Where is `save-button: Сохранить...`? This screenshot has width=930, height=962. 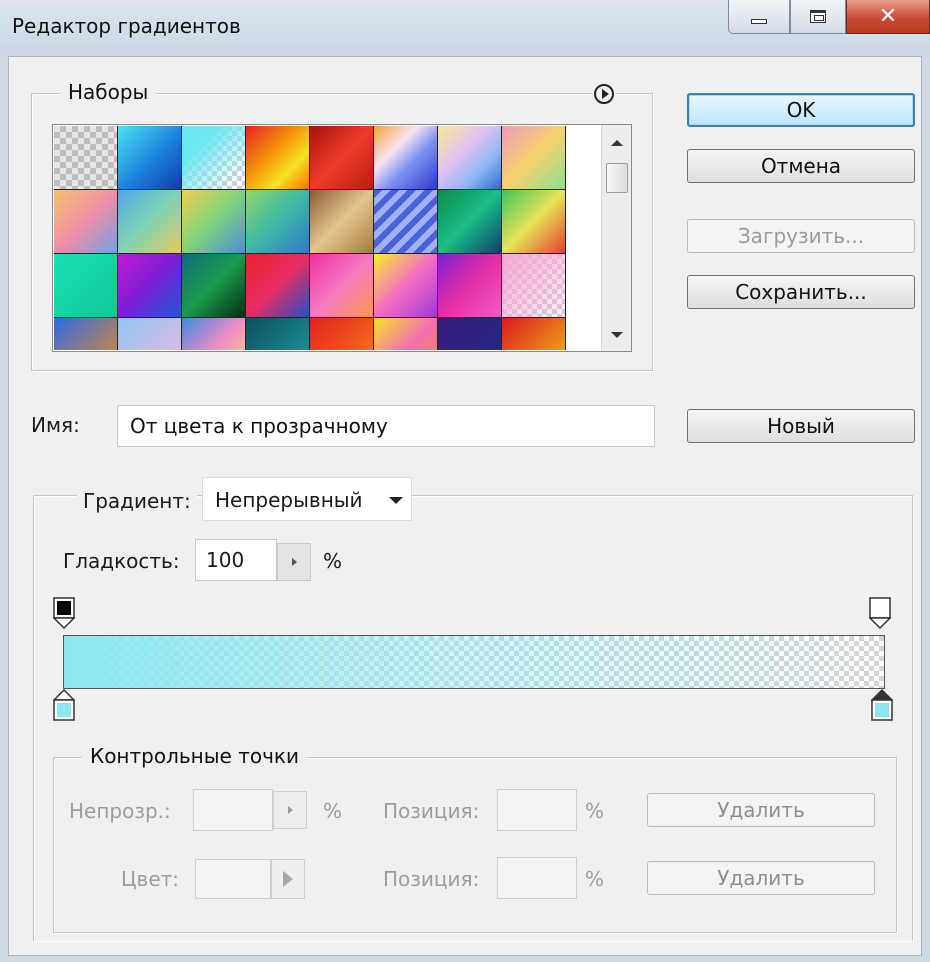 save-button: Сохранить... is located at coordinates (801, 292).